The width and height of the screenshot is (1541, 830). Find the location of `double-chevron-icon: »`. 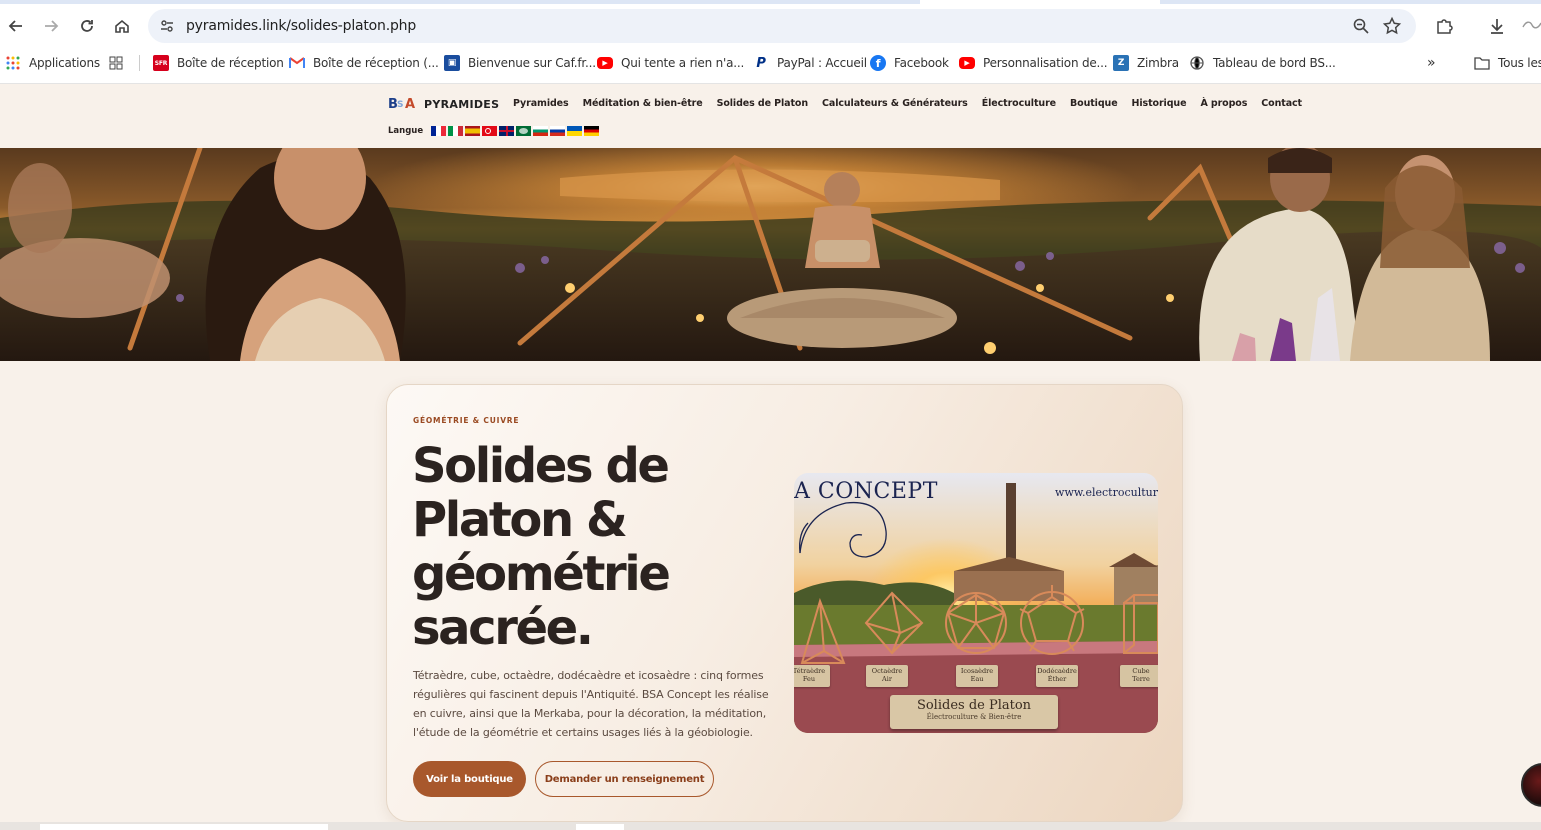

double-chevron-icon: » is located at coordinates (1431, 63).